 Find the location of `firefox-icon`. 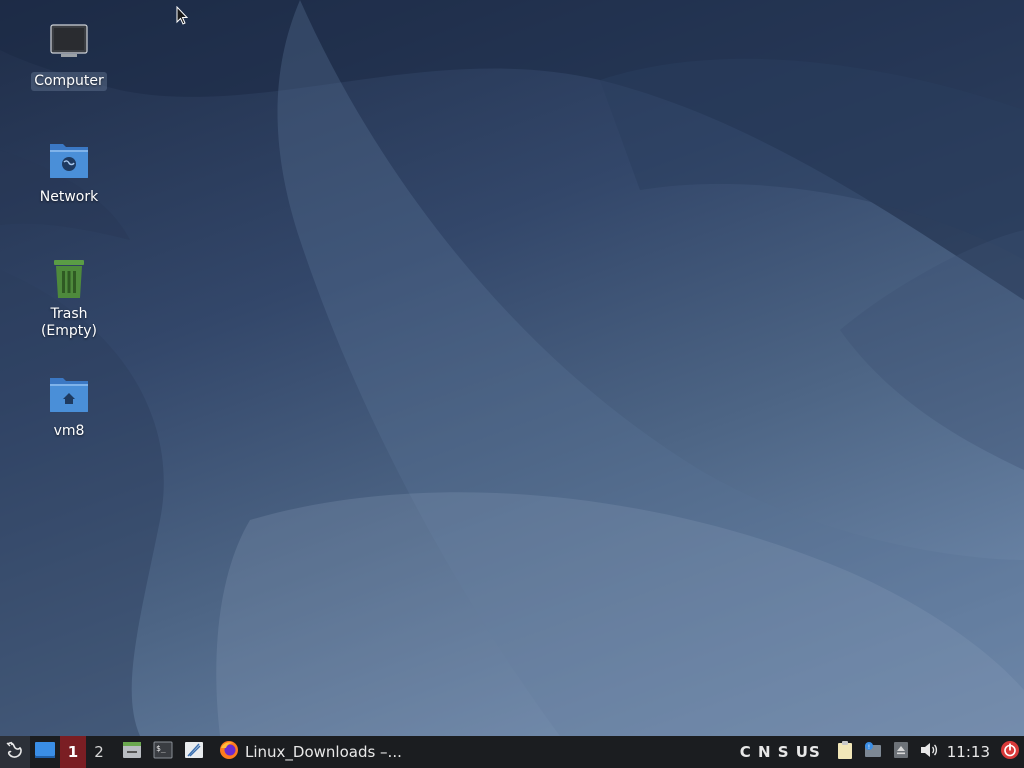

firefox-icon is located at coordinates (229, 752).